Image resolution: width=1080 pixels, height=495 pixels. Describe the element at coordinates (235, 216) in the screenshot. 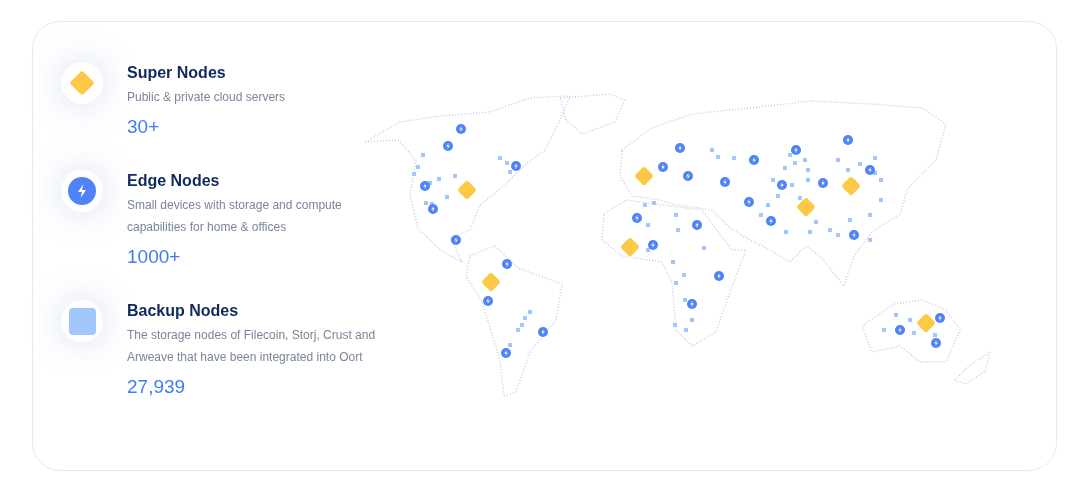

I see `node-description: Small devices with storage and compute capabilities for home & offices` at that location.